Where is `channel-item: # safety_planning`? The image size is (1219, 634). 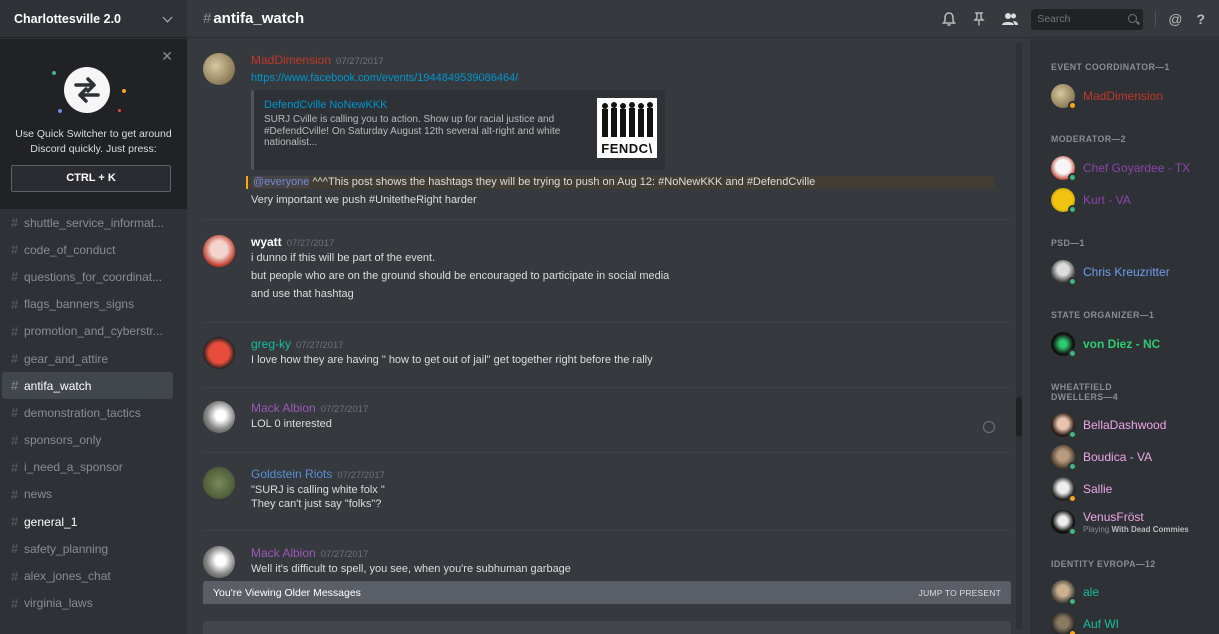 channel-item: # safety_planning is located at coordinates (87, 548).